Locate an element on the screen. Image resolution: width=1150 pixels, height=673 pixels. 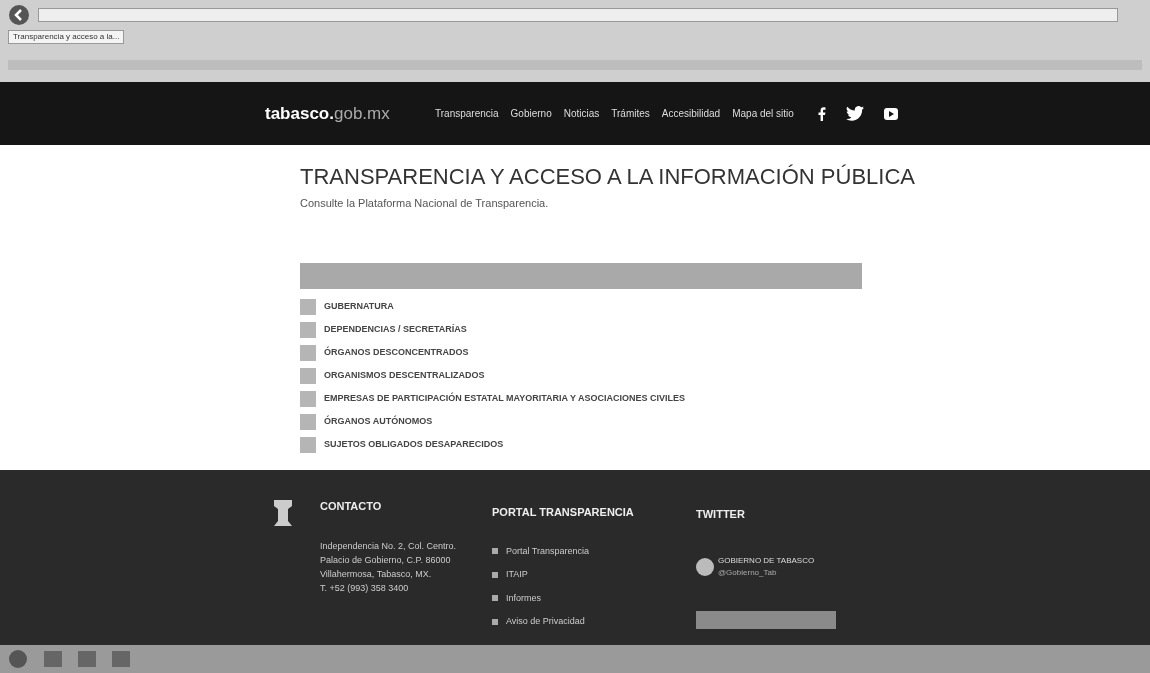
category-link: ÓRGANOS DESCONCENTRADOS is located at coordinates (396, 353).